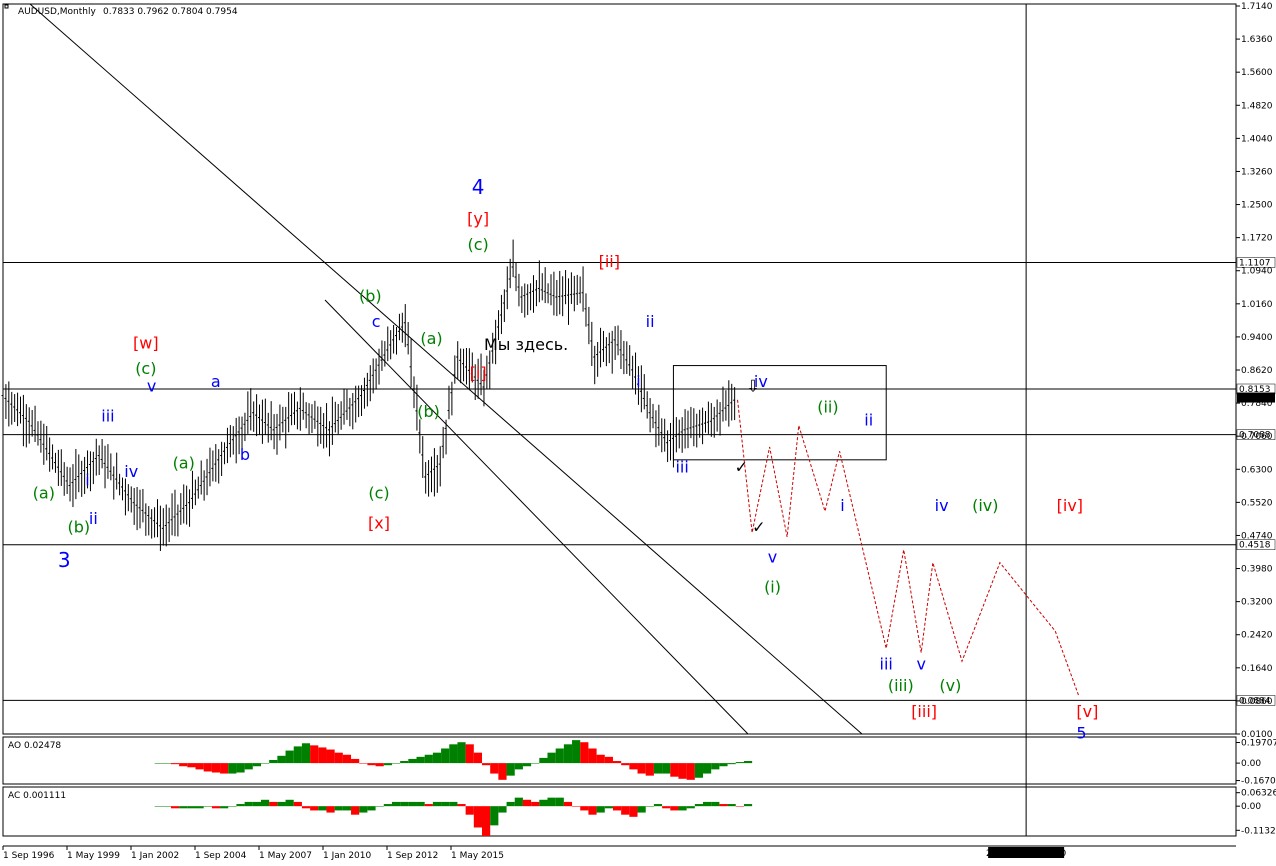 This screenshot has width=1276, height=866. Describe the element at coordinates (1257, 404) in the screenshot. I see `y-tick-label: 0.7840` at that location.